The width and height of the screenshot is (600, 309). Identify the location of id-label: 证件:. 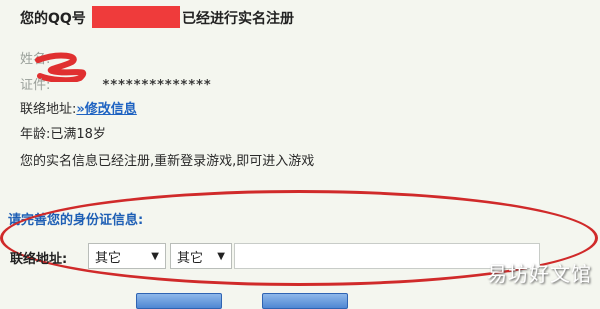
(35, 85).